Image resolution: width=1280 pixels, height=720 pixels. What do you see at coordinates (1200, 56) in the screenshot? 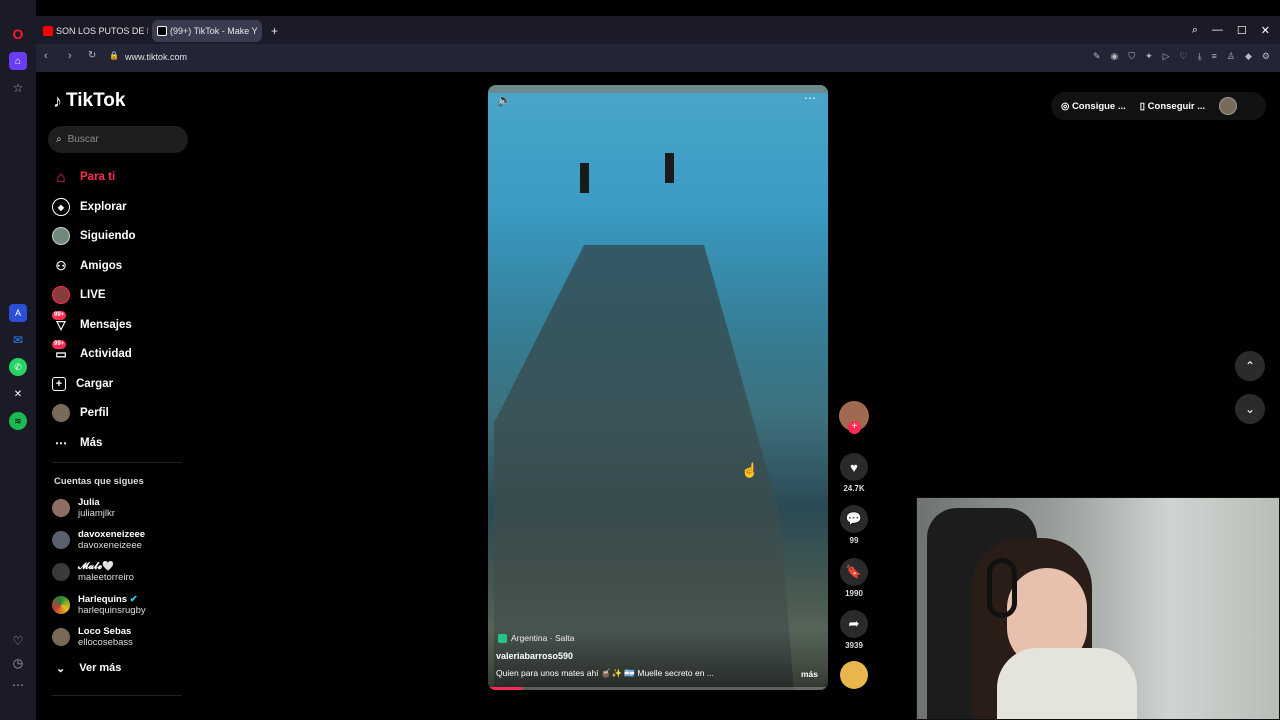
I see `download-icon: ⤓` at bounding box center [1200, 56].